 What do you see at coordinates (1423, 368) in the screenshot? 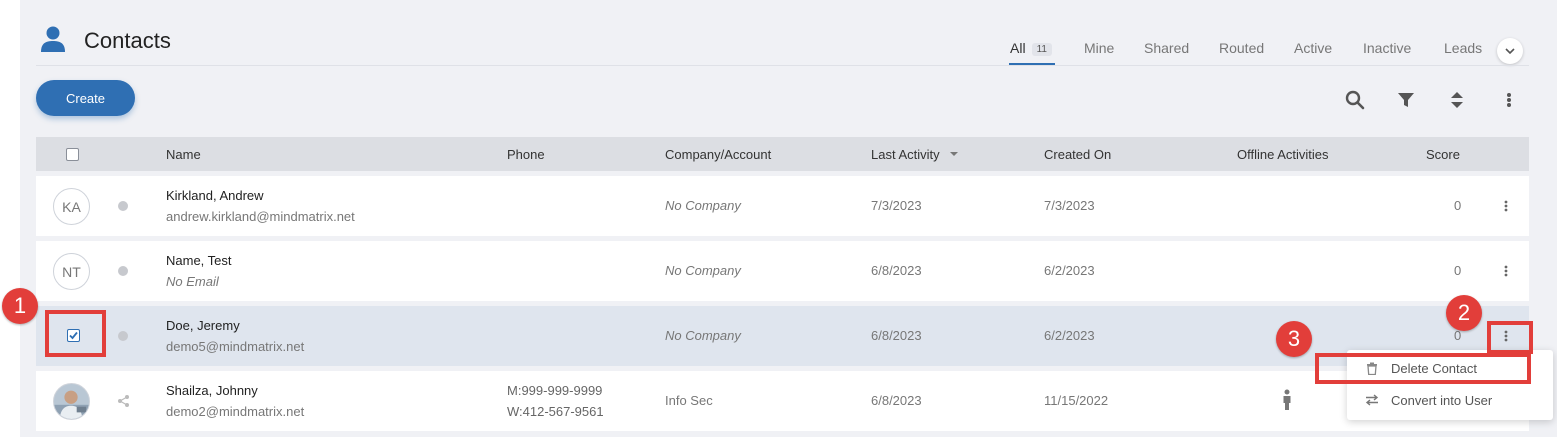
I see `highlight-delete-contact` at bounding box center [1423, 368].